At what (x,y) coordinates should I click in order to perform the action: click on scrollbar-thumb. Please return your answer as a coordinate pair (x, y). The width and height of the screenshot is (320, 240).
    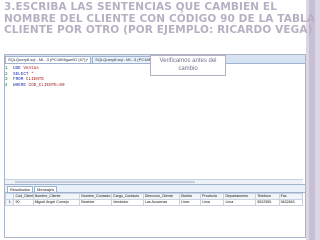
    Looking at the image, I should click on (105, 182).